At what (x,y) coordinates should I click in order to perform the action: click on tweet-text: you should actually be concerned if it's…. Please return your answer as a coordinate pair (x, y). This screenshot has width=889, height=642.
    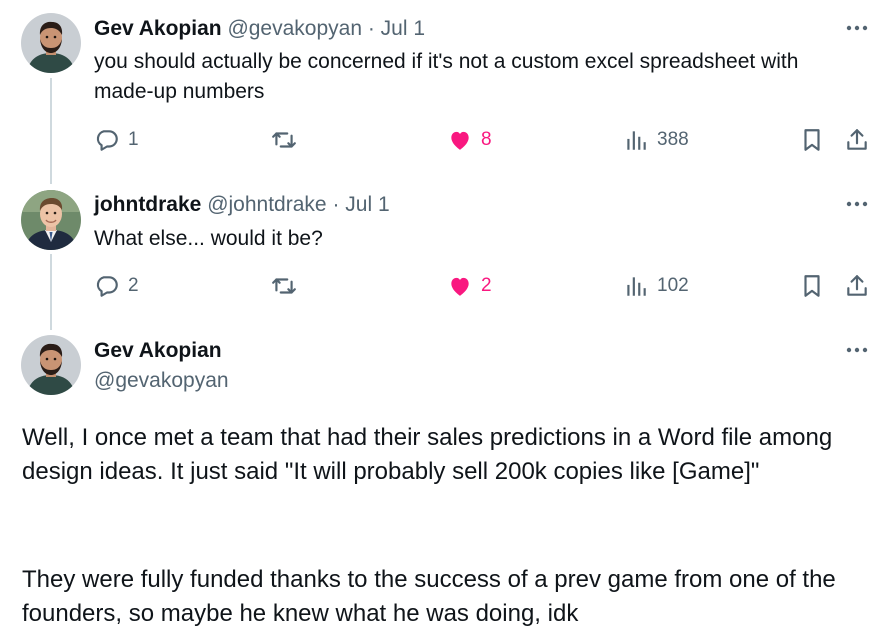
    Looking at the image, I should click on (446, 76).